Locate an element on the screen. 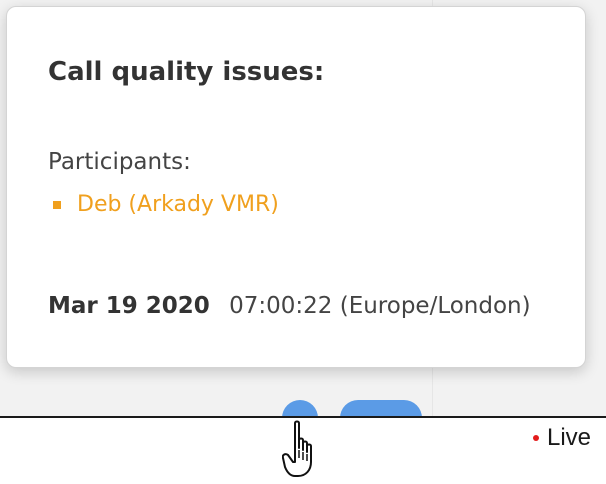  hand-pointer-icon is located at coordinates (297, 448).